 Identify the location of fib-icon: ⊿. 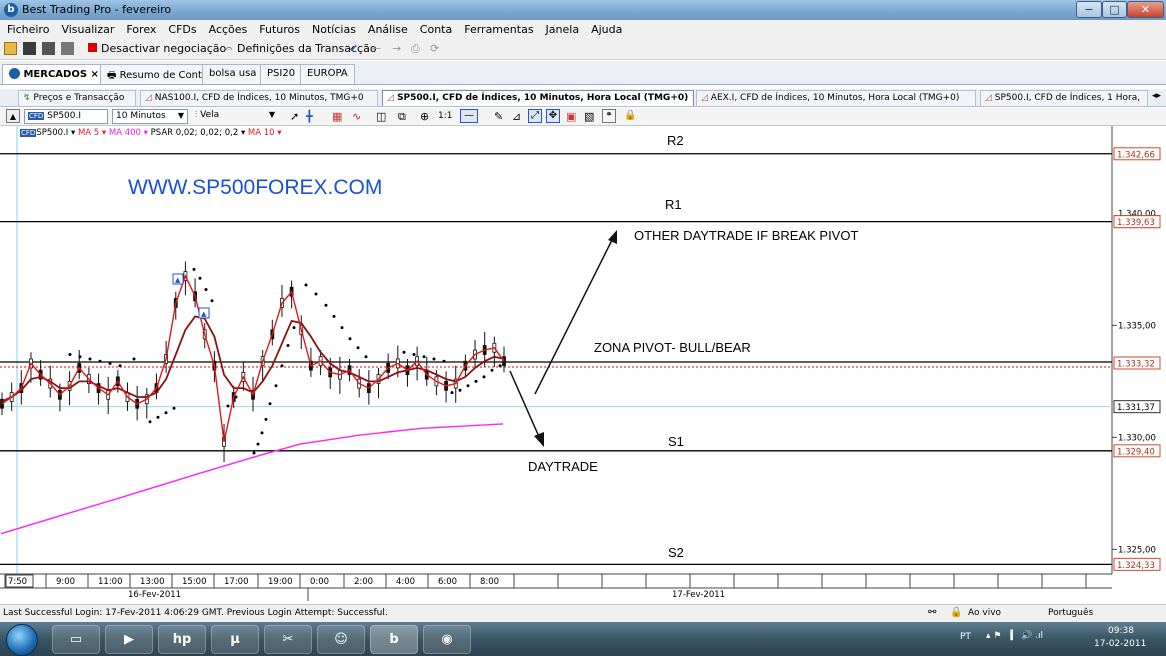
(516, 116).